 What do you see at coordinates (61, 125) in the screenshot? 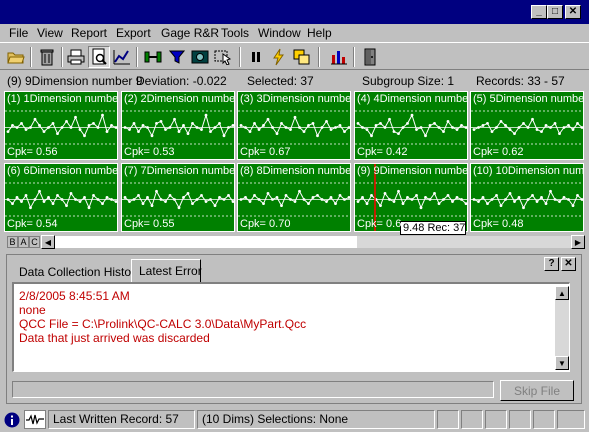
I see `control-chart: (1) 1Dimension number Cpk= 0.56` at bounding box center [61, 125].